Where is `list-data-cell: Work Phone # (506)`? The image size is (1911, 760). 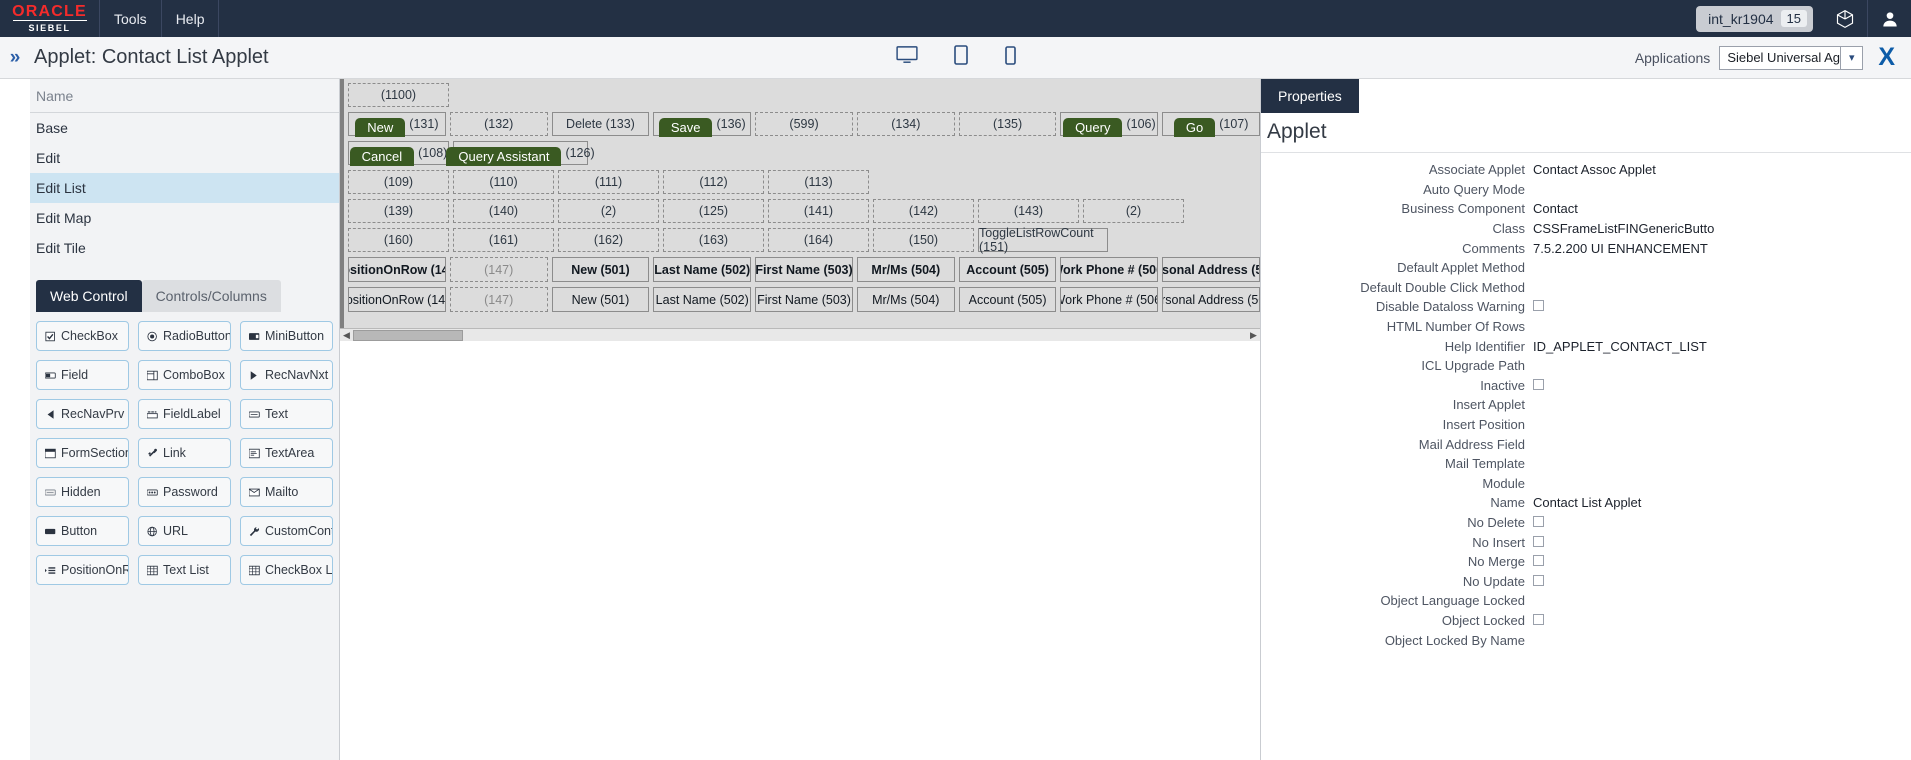
list-data-cell: Work Phone # (506) is located at coordinates (1109, 299).